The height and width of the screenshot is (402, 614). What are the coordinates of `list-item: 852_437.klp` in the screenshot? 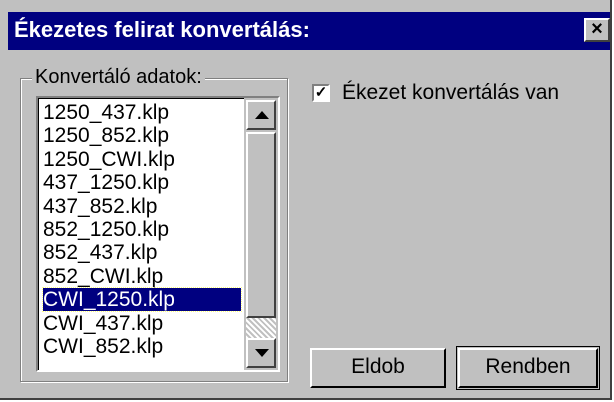 It's located at (142, 252).